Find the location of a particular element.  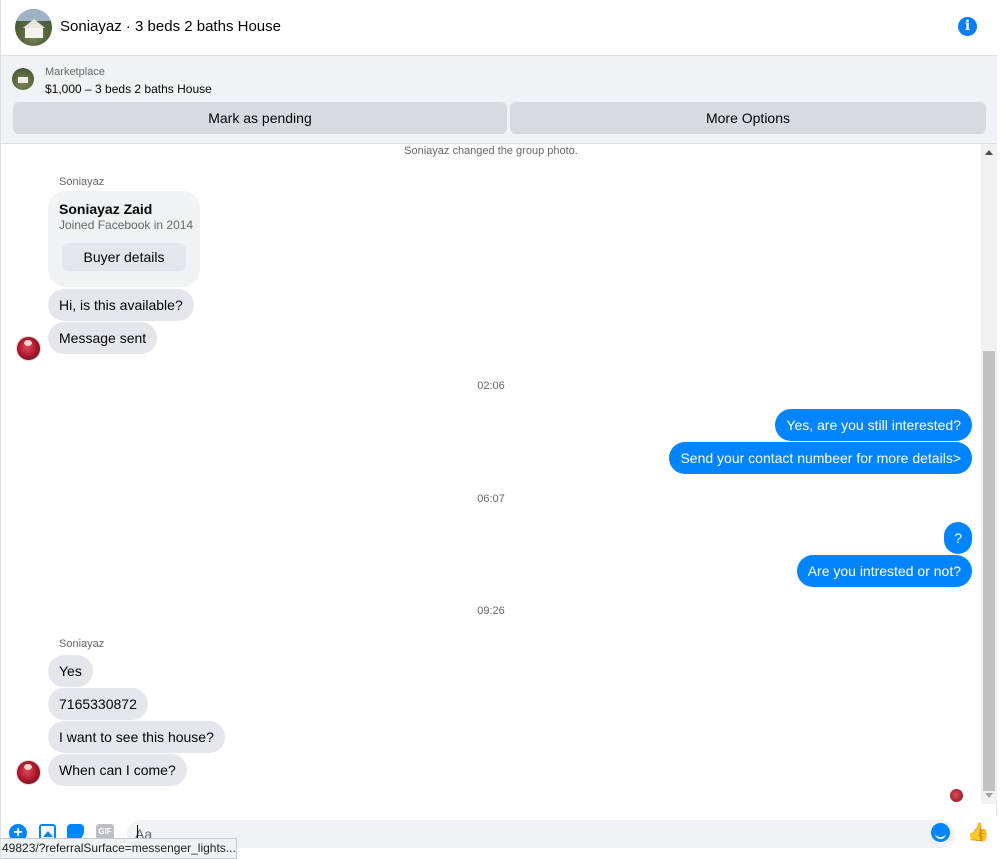

info-icon: i is located at coordinates (967, 26).